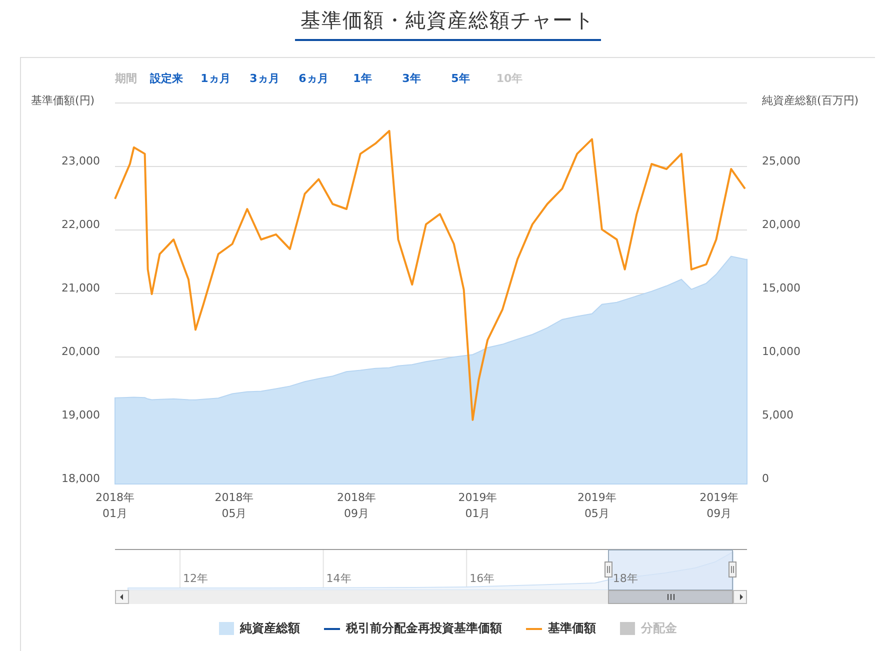 The image size is (895, 651). What do you see at coordinates (625, 578) in the screenshot?
I see `navigator-label: 18年` at bounding box center [625, 578].